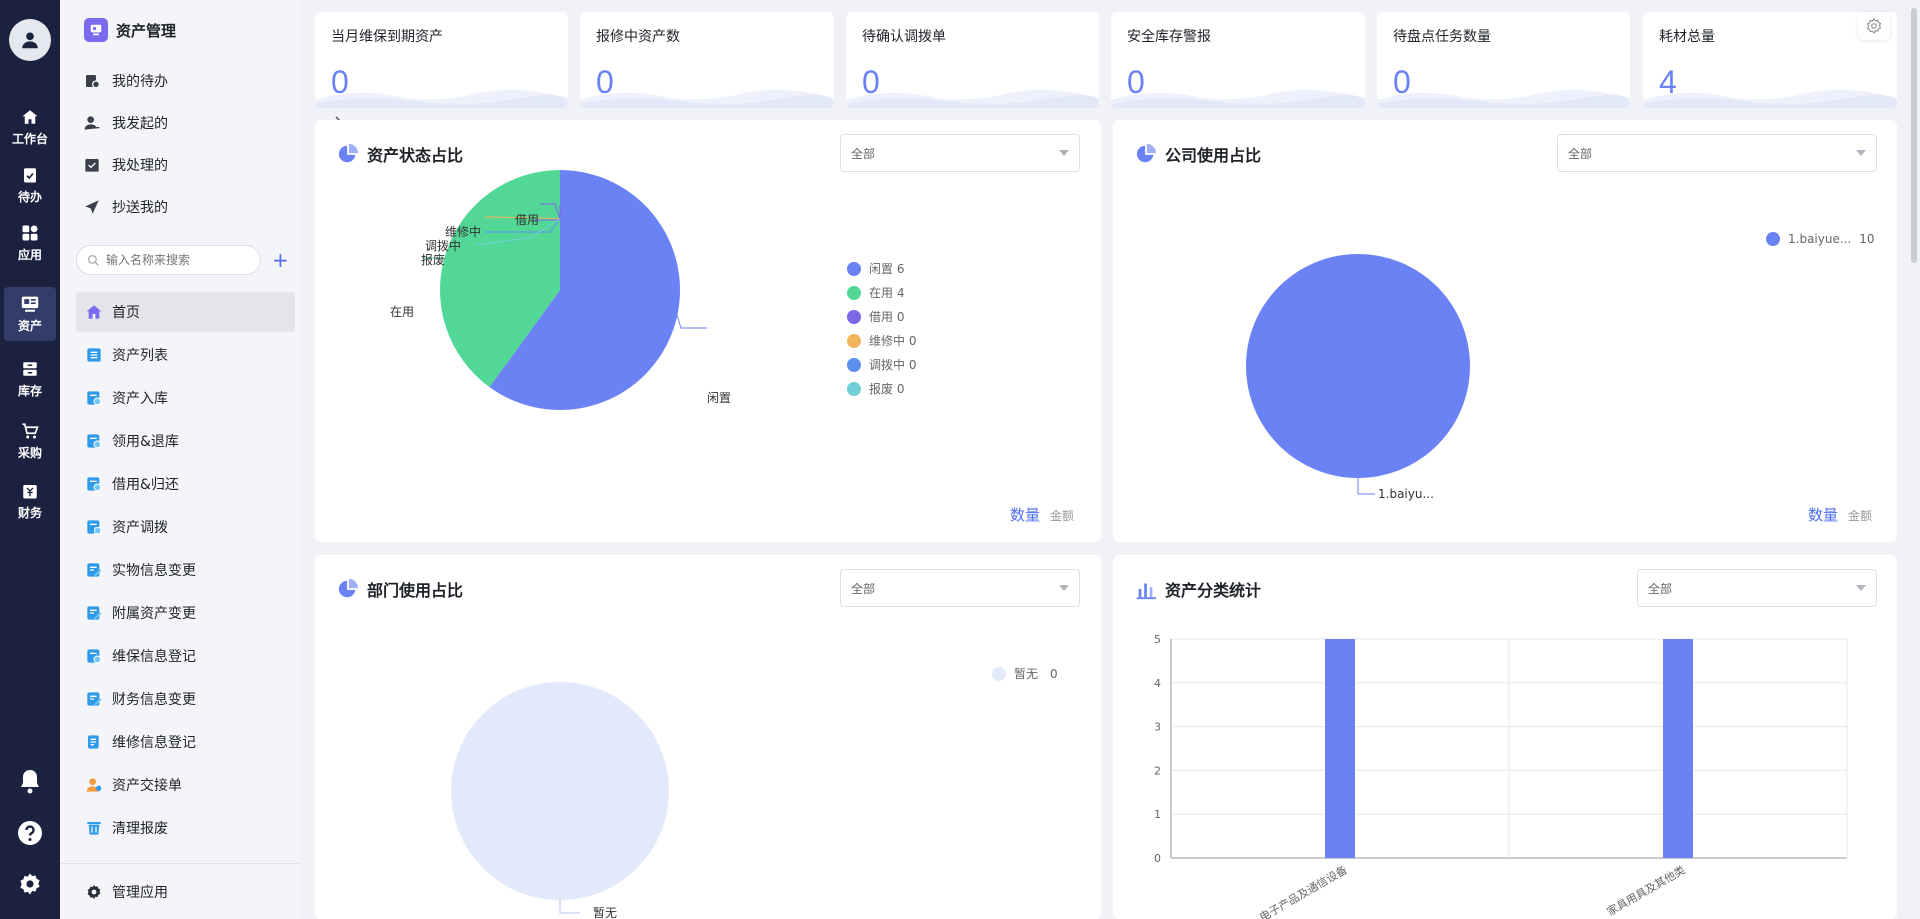  What do you see at coordinates (387, 37) in the screenshot?
I see `stat-label: 当月维保到期资产` at bounding box center [387, 37].